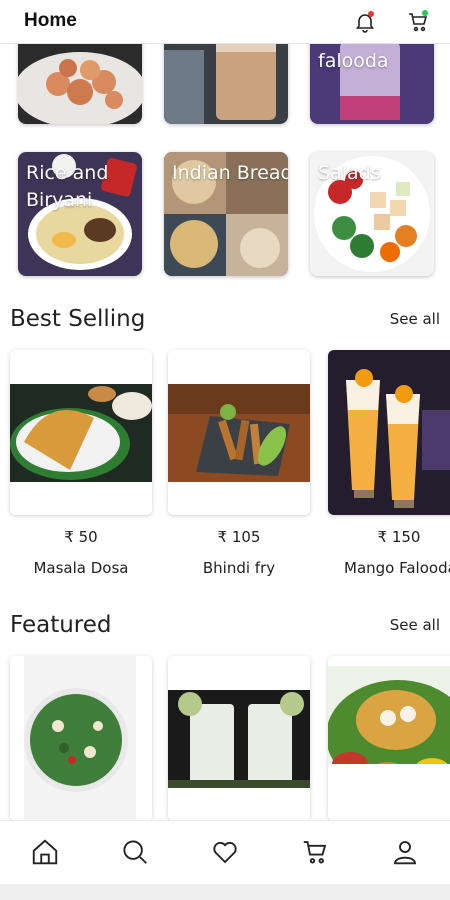 This screenshot has height=900, width=450. Describe the element at coordinates (415, 319) in the screenshot. I see `best-selling-see-all-link: See all` at that location.